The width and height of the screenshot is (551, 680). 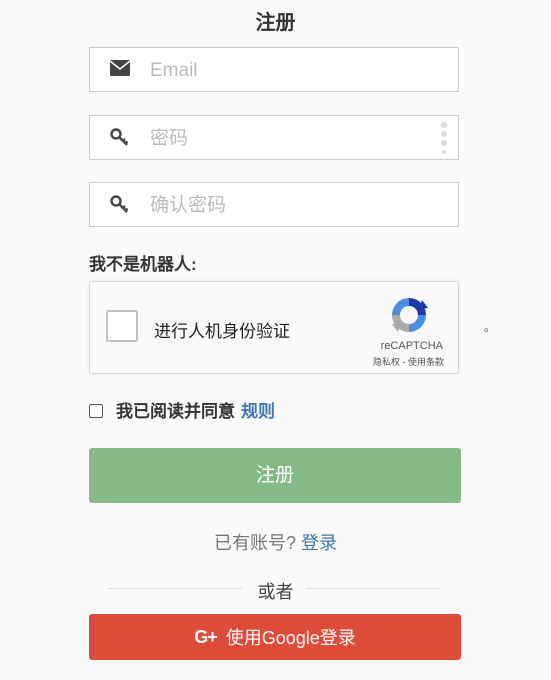 I want to click on google-login-button: G+ 使用Google登录, so click(x=275, y=637).